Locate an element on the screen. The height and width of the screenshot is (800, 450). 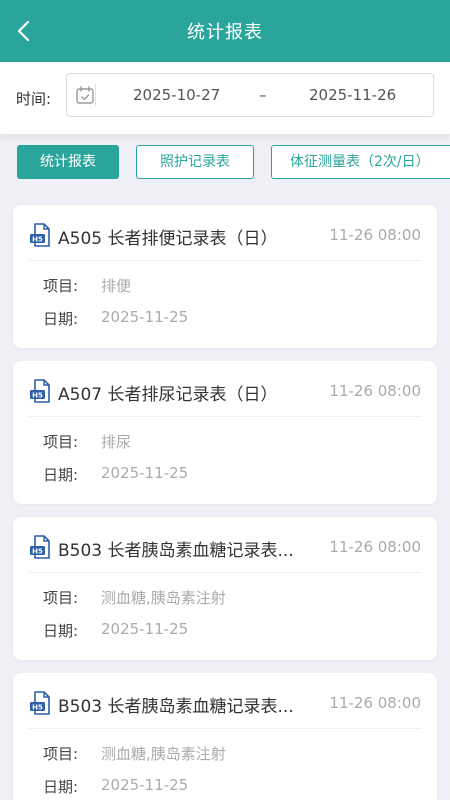
page-title: 统计报表 is located at coordinates (225, 32).